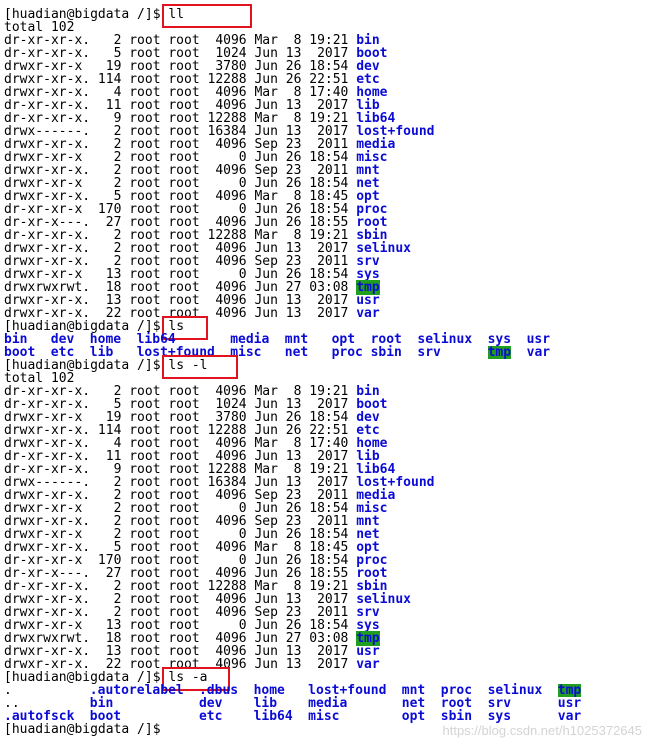 The width and height of the screenshot is (650, 744). I want to click on file-name: etc, so click(210, 716).